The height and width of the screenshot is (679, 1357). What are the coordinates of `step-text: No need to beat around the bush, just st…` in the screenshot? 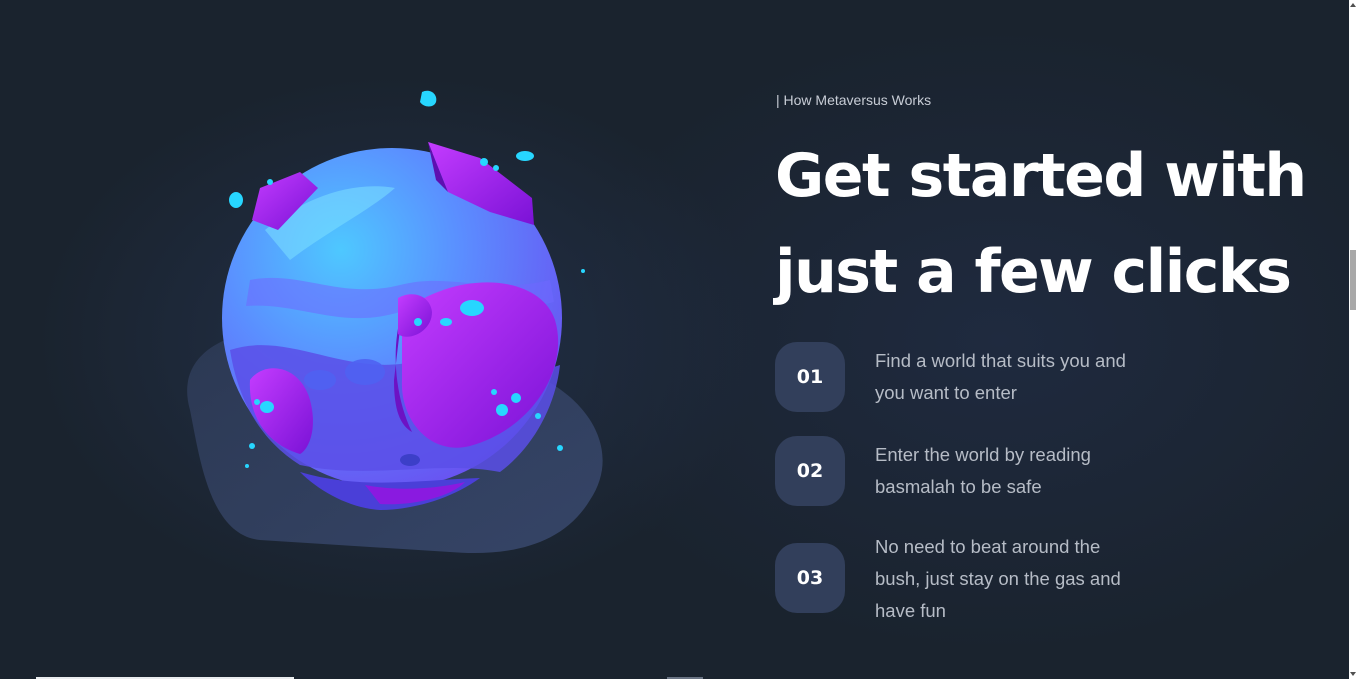 It's located at (998, 578).